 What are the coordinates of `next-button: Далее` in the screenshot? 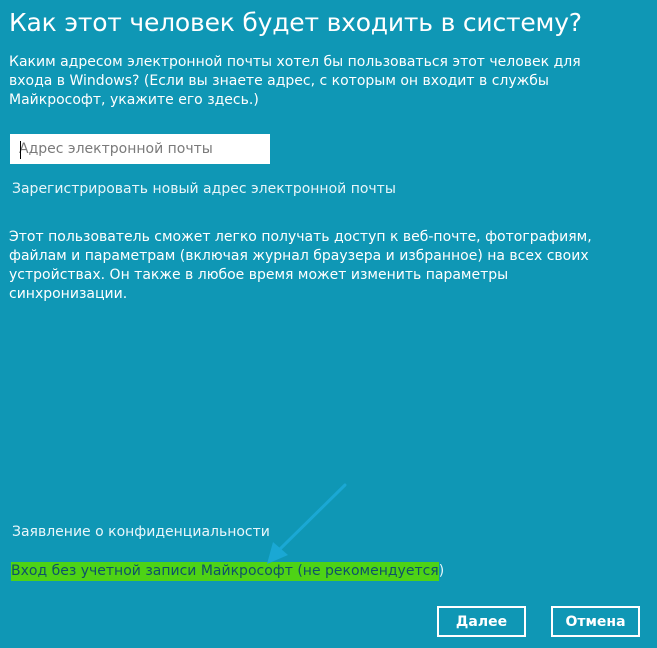 It's located at (481, 621).